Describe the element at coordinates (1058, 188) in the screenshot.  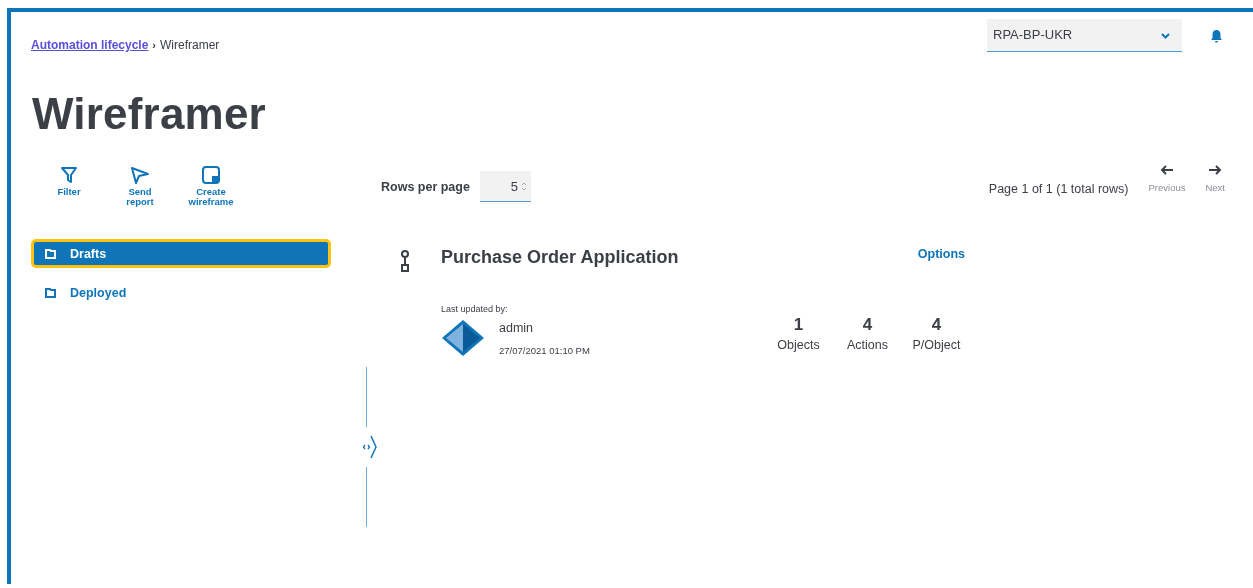
I see `page-summary: Page 1 of 1 (1 total rows)` at that location.